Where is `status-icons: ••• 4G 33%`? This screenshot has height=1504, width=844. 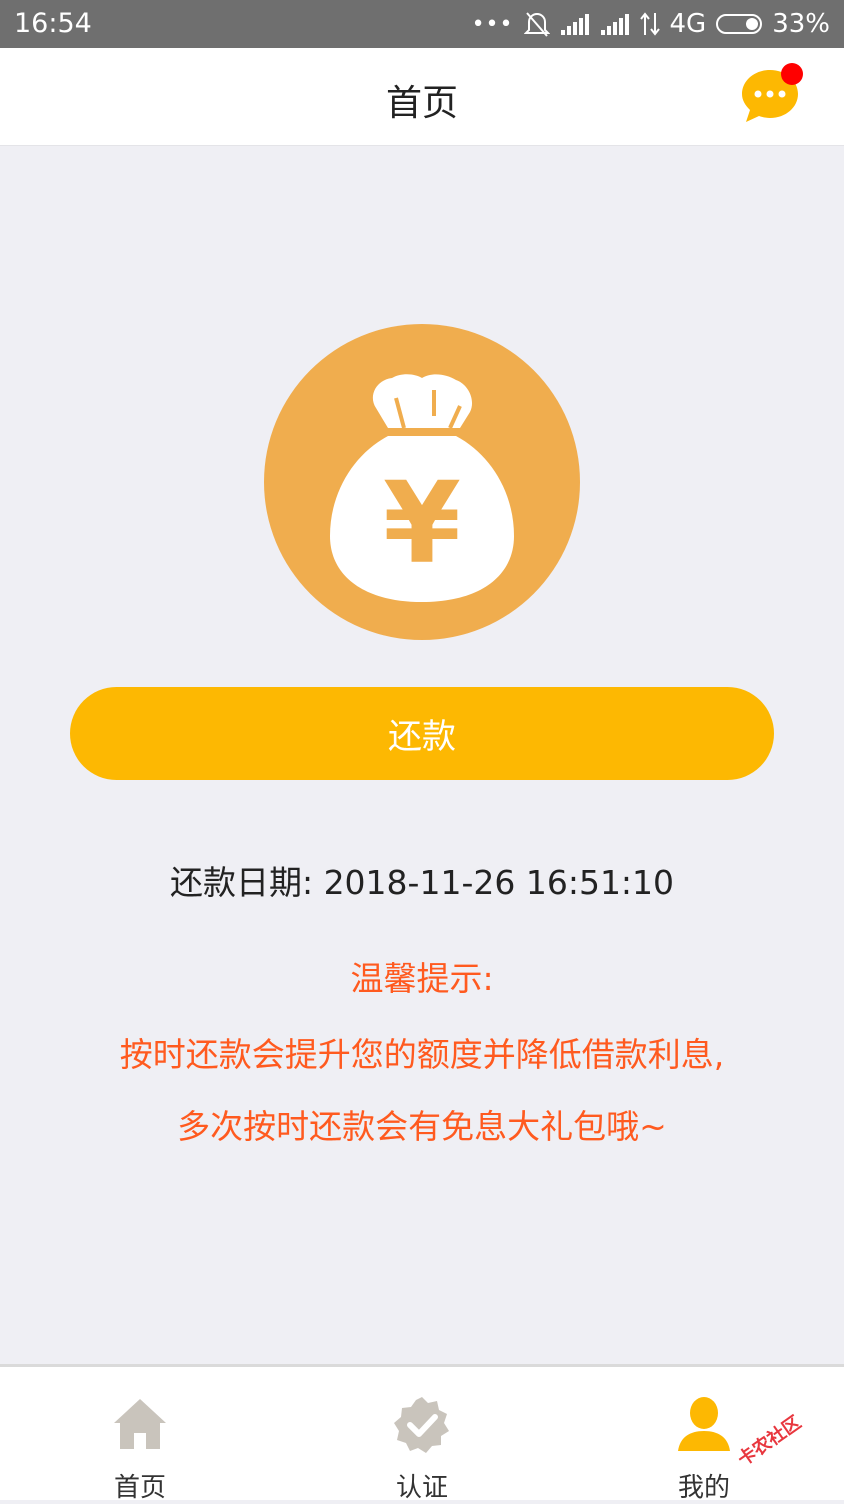
status-icons: ••• 4G 33% is located at coordinates (646, 24).